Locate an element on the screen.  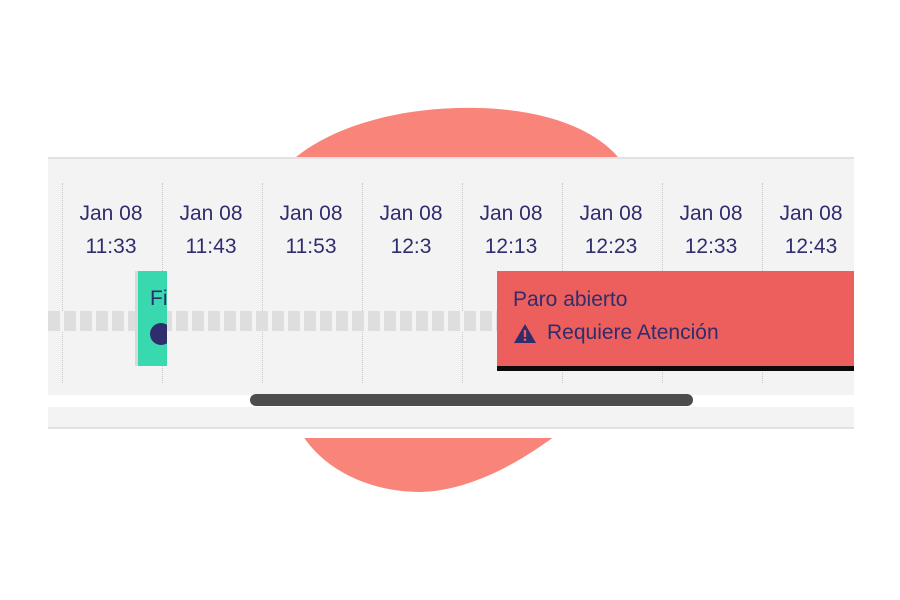
event-status-text: Requiere Atención is located at coordinates (633, 332).